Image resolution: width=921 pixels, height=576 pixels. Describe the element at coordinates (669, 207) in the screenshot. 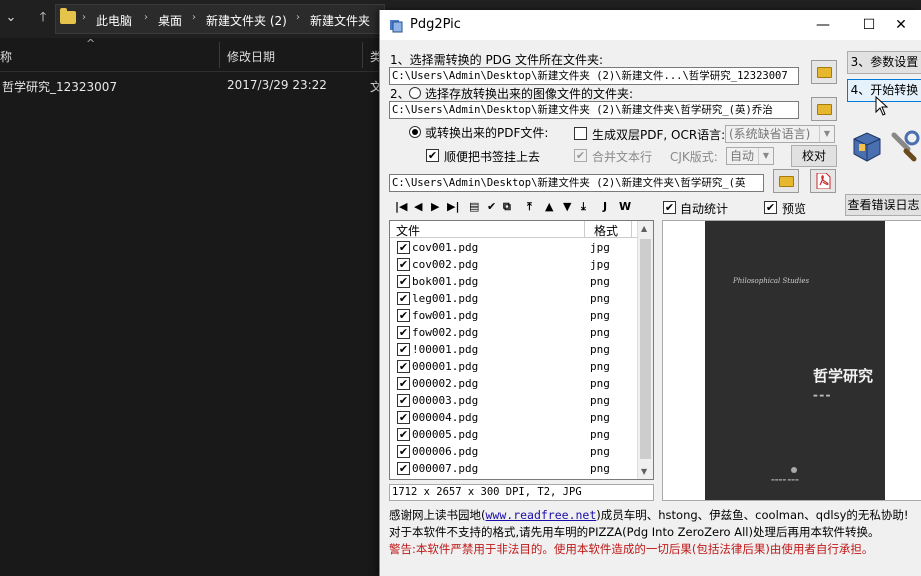

I see `auto-stats-checkbox: ✔` at that location.